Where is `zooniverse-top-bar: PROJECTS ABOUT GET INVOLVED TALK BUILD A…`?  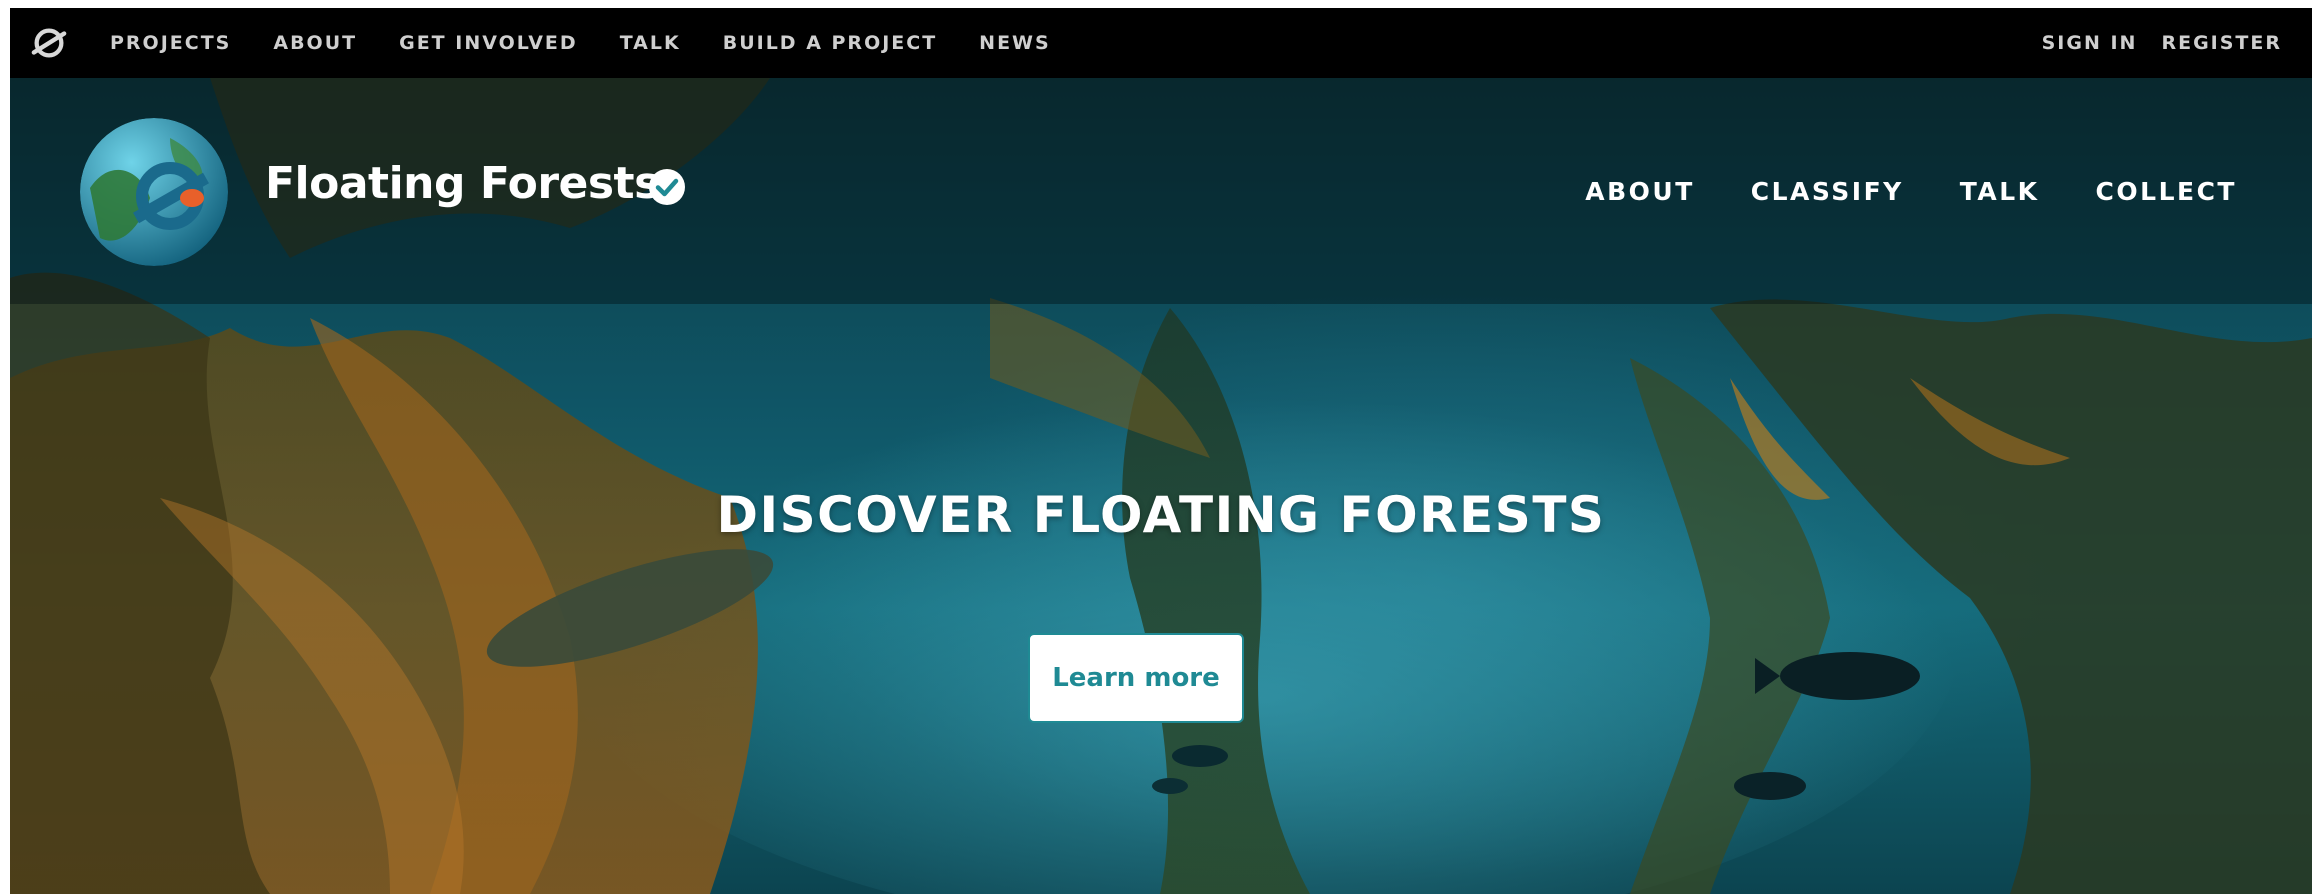
zooniverse-top-bar: PROJECTS ABOUT GET INVOLVED TALK BUILD A… is located at coordinates (1161, 43).